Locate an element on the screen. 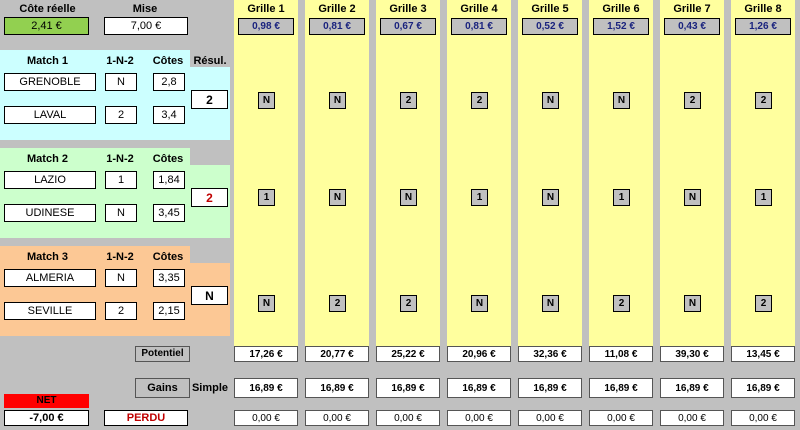 The width and height of the screenshot is (800, 430). grille-potentiel: 11,08 € is located at coordinates (621, 354).